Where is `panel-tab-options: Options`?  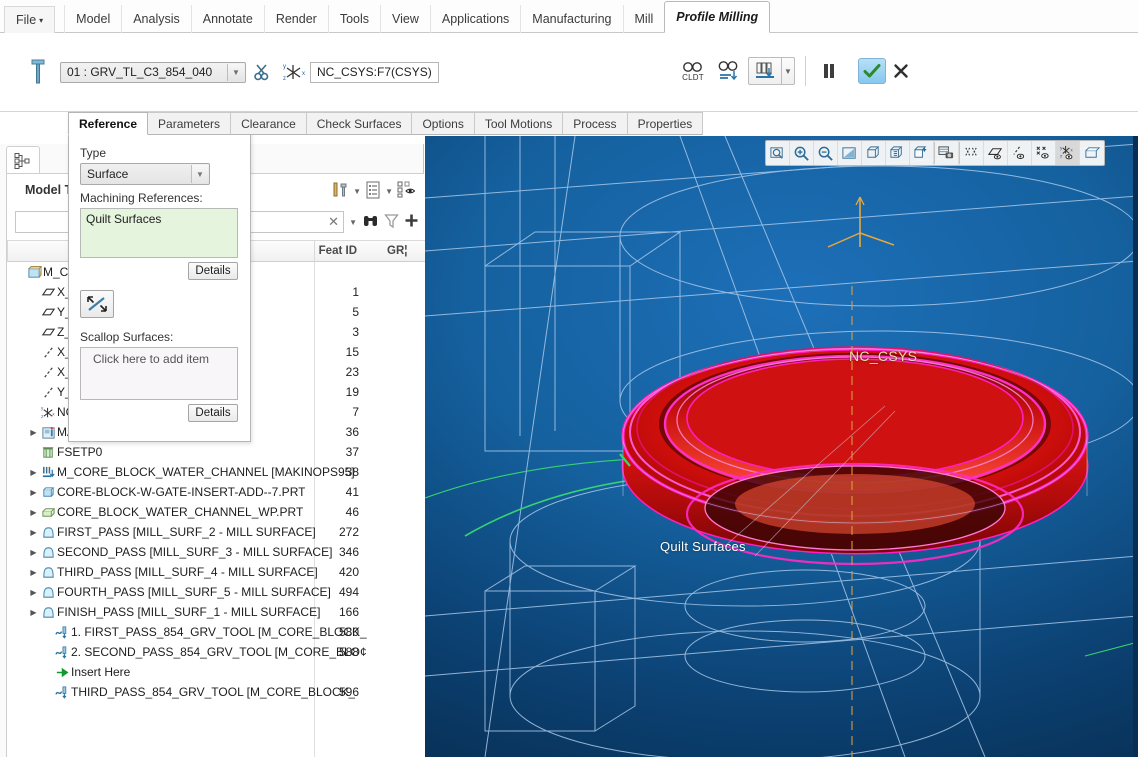 panel-tab-options: Options is located at coordinates (443, 123).